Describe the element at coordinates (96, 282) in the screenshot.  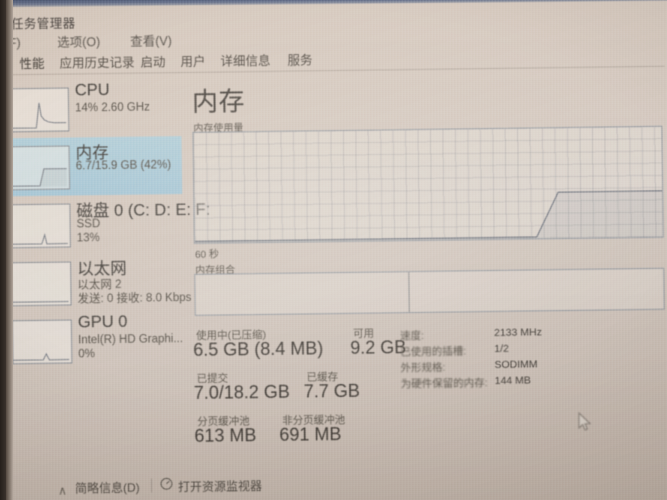
I see `sidebar-item-ethernet: 以太网 以太网 2 发送: 0 接收: 8.0 Kbps` at that location.